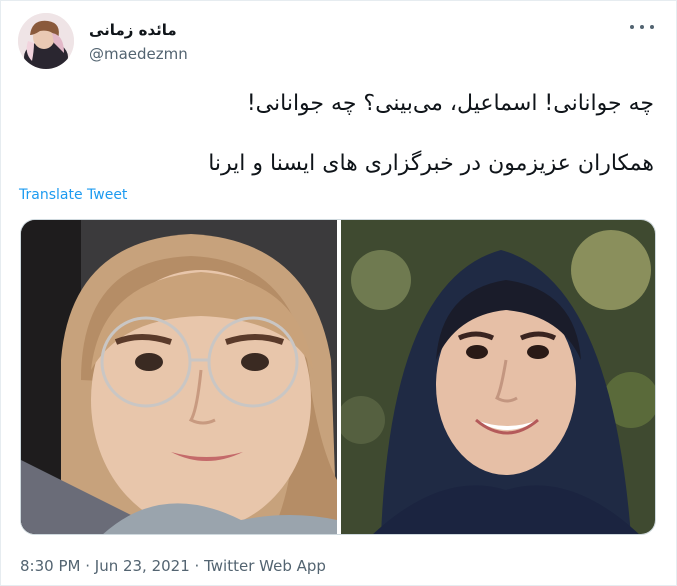 Image resolution: width=677 pixels, height=586 pixels. What do you see at coordinates (642, 27) in the screenshot?
I see `more-horizontal-icon` at bounding box center [642, 27].